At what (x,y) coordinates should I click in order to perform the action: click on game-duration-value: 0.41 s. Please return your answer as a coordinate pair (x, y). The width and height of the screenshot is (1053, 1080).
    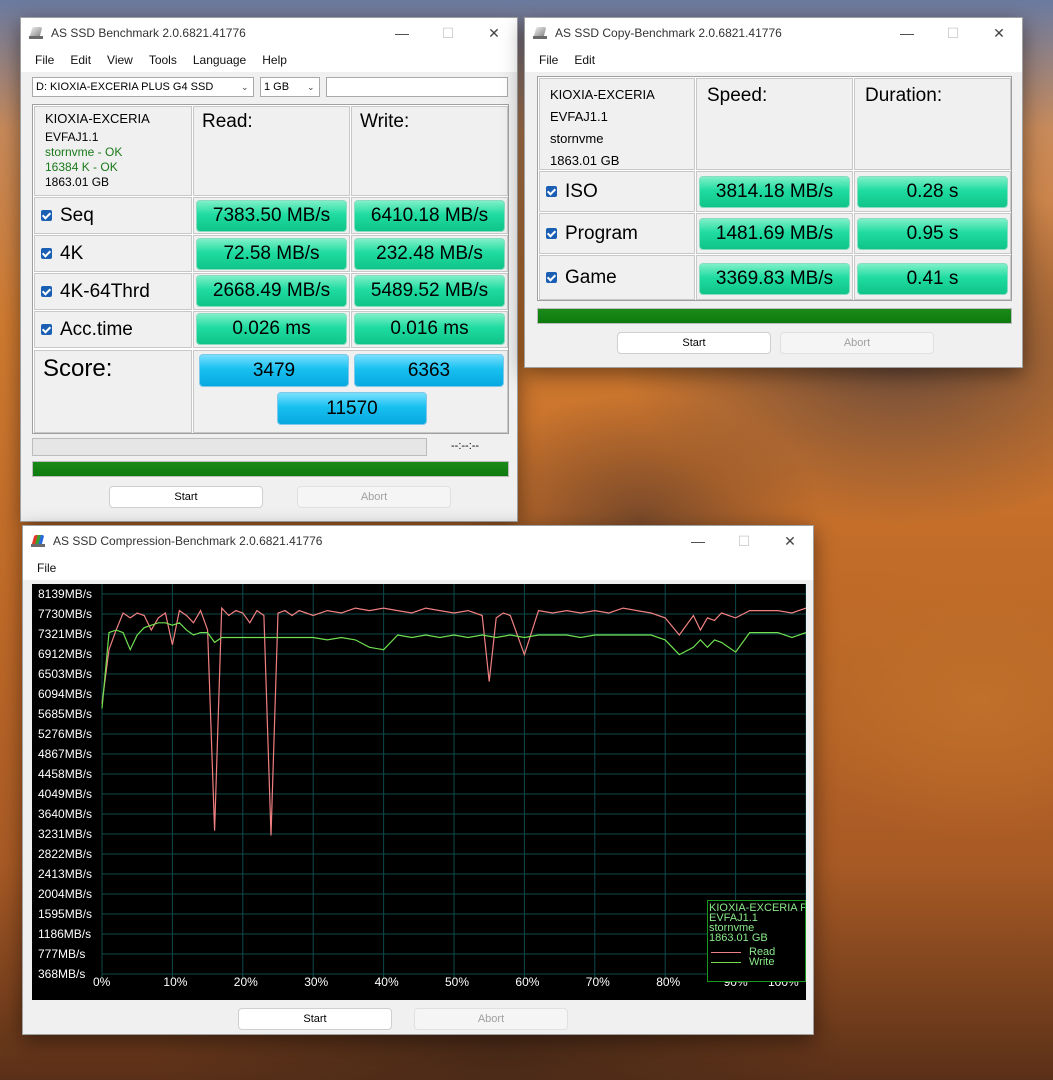
    Looking at the image, I should click on (932, 279).